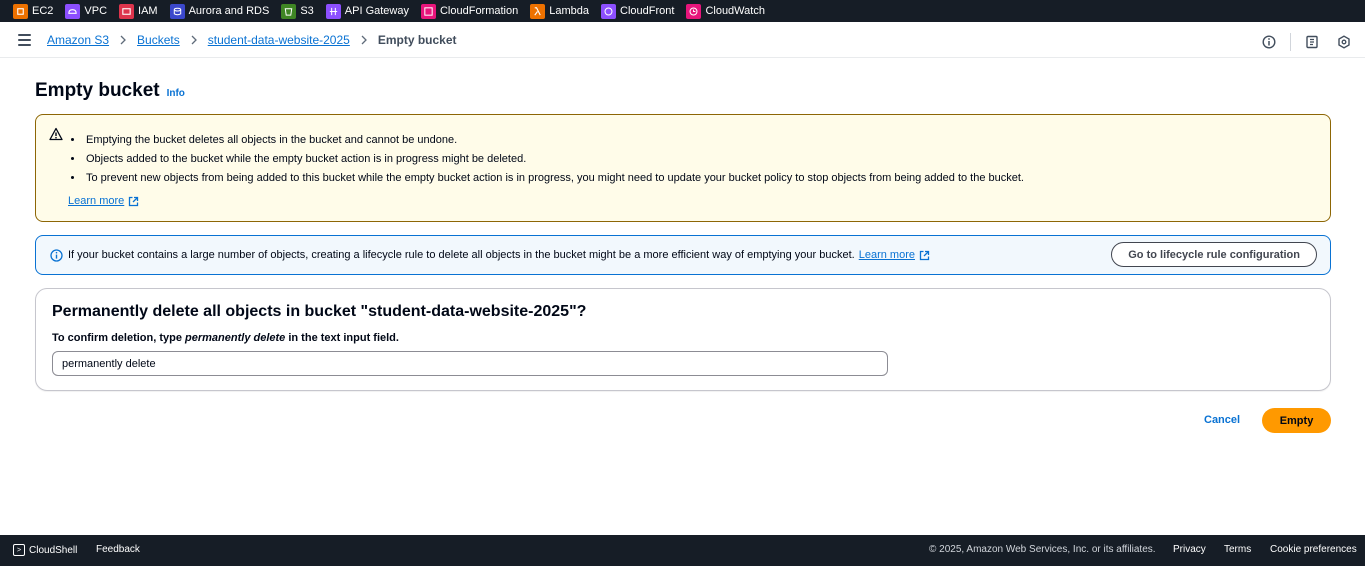 The width and height of the screenshot is (1365, 566). What do you see at coordinates (78, 40) in the screenshot?
I see `breadcrumb-amazon-s3: Amazon S3` at bounding box center [78, 40].